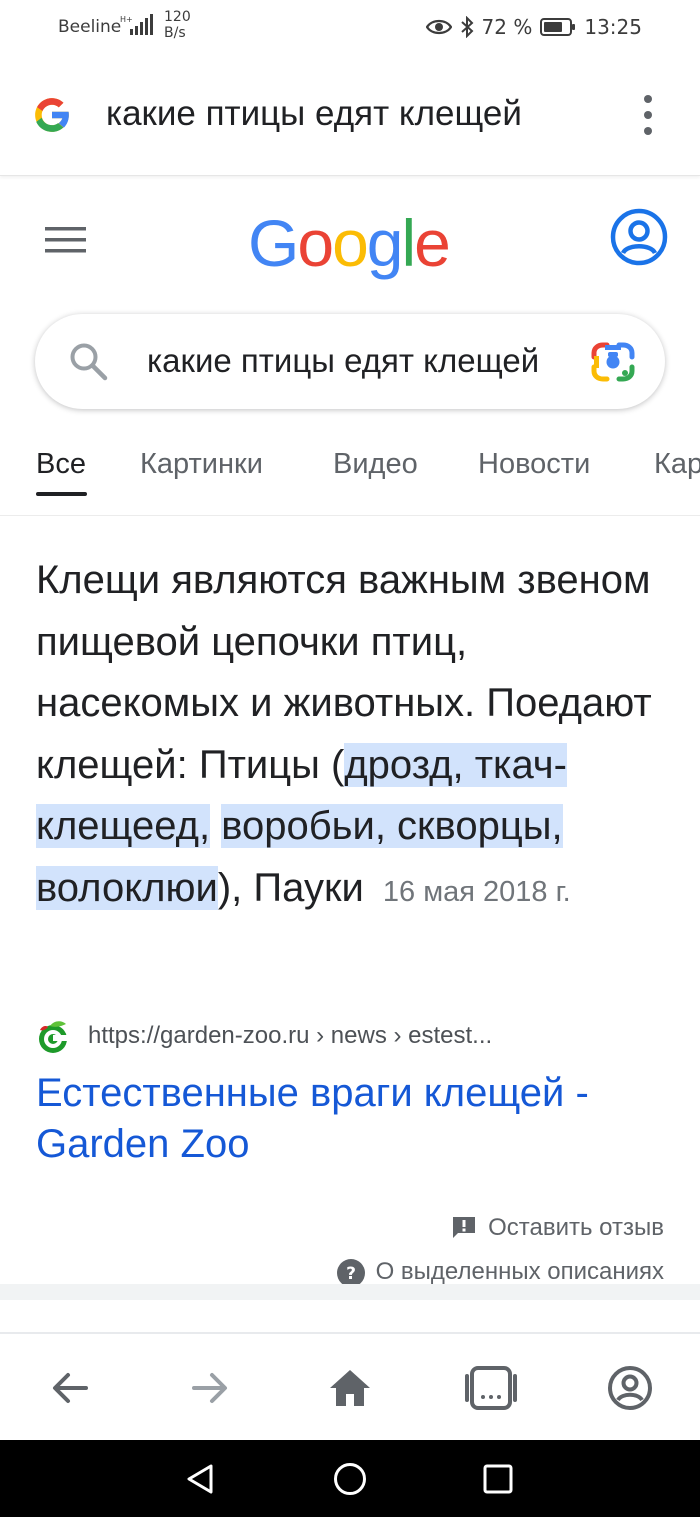 This screenshot has height=1517, width=700. What do you see at coordinates (466, 27) in the screenshot?
I see `bluetooth-icon` at bounding box center [466, 27].